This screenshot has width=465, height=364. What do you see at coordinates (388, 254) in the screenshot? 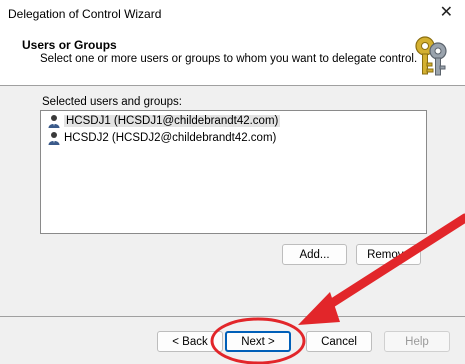
I see `remove-button: Remove` at bounding box center [388, 254].